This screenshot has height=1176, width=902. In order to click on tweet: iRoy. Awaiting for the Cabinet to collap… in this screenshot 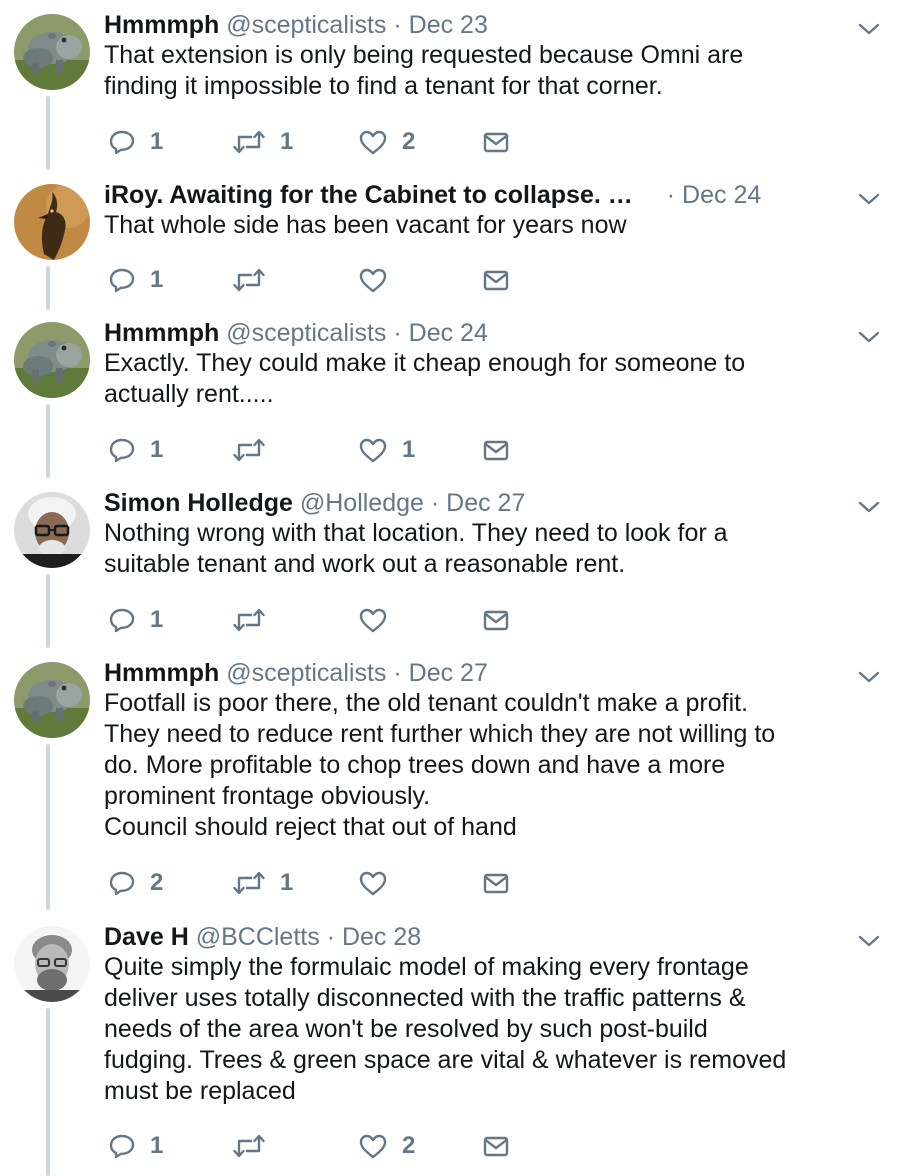, I will do `click(451, 240)`.